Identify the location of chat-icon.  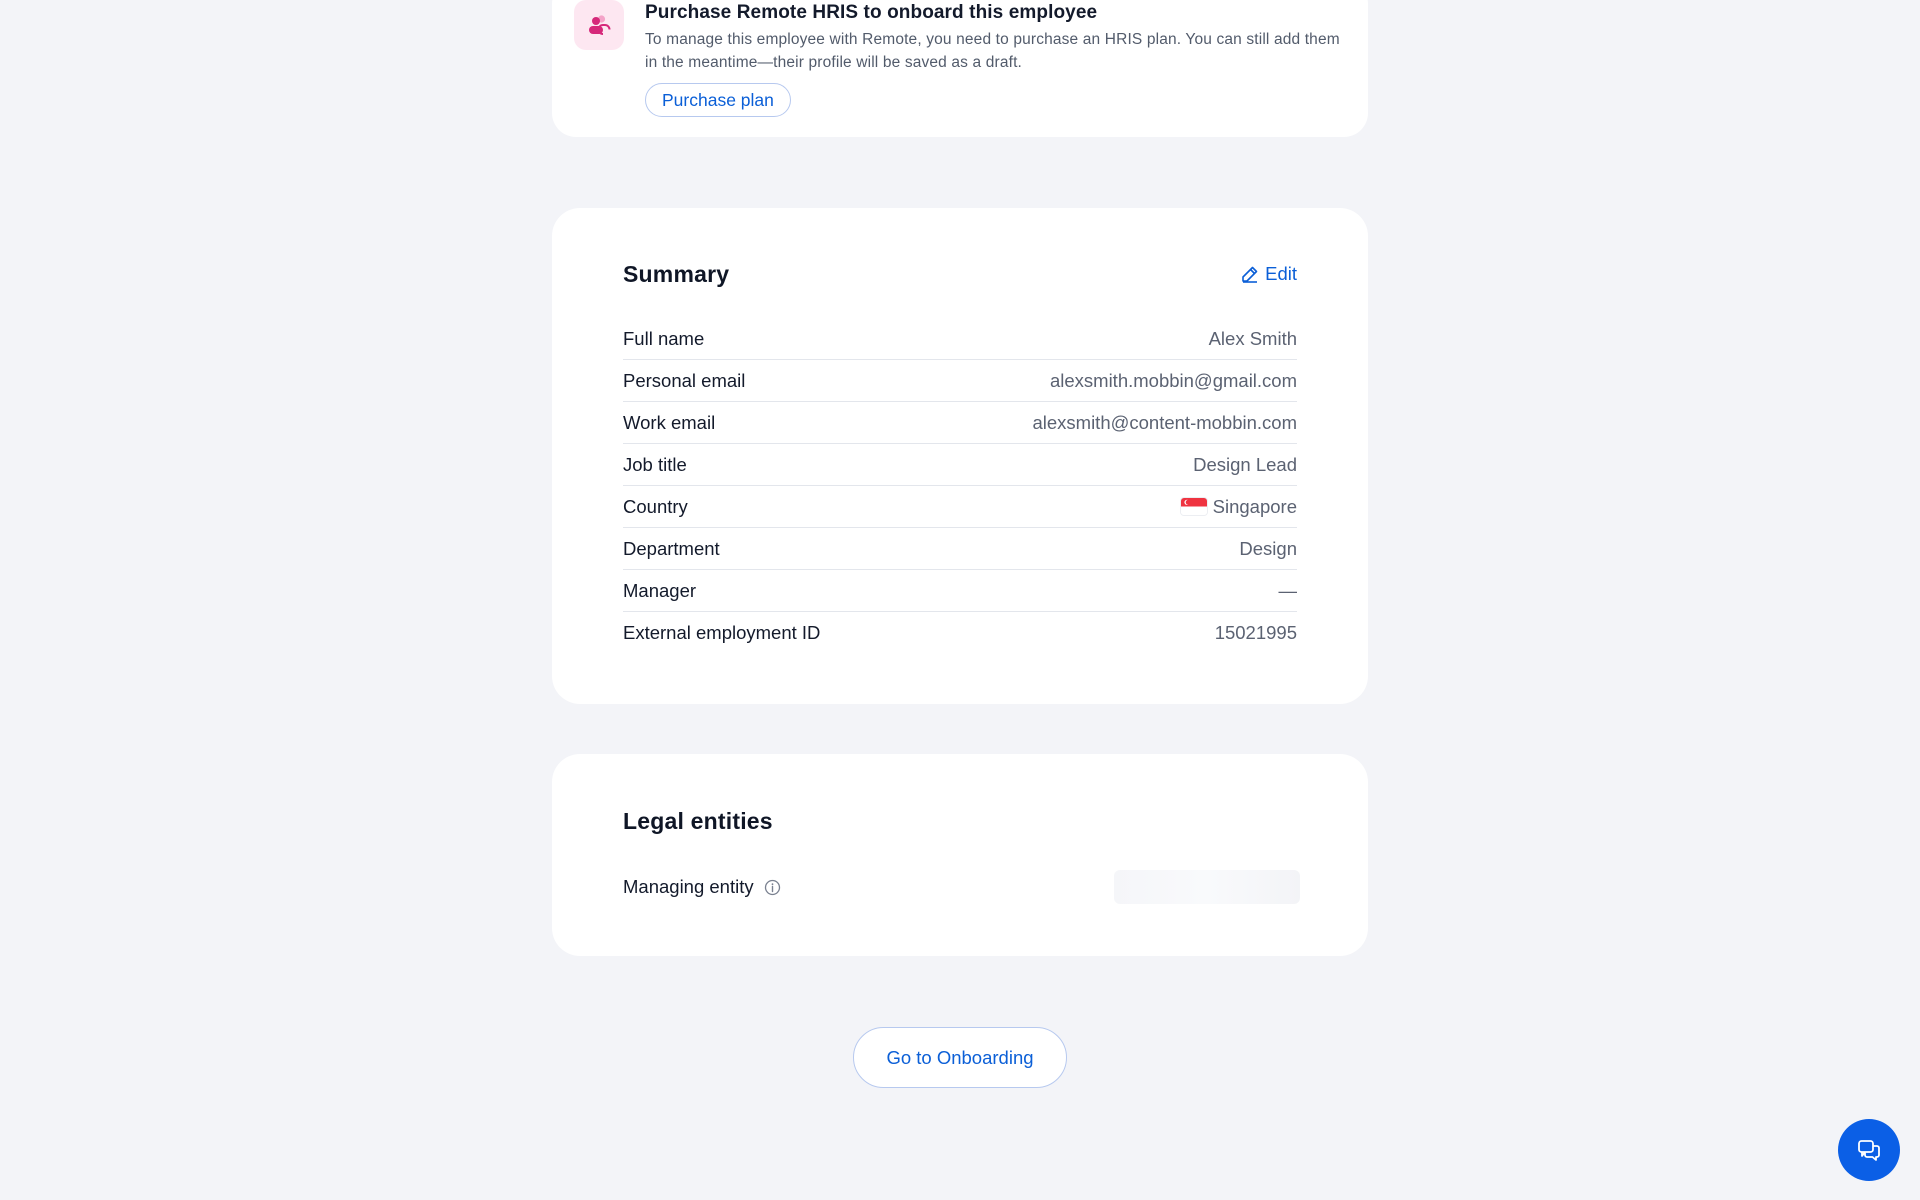
(1869, 1150).